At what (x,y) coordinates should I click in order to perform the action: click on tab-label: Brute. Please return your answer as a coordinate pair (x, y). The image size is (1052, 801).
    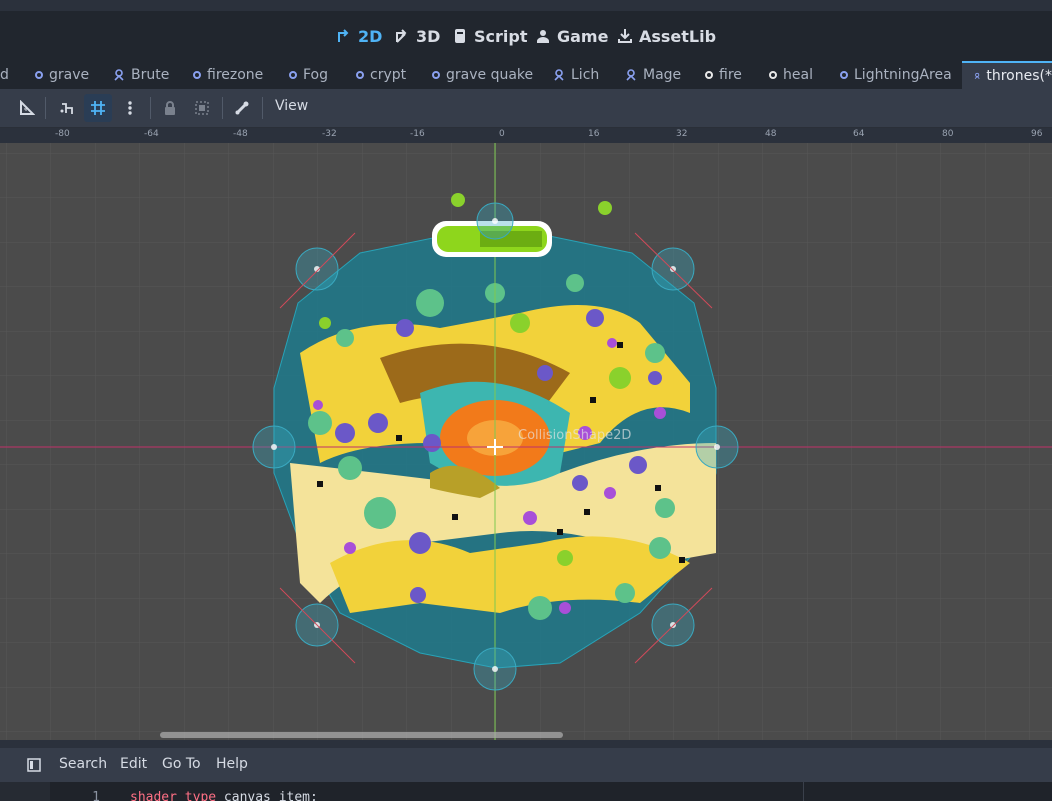
    Looking at the image, I should click on (150, 75).